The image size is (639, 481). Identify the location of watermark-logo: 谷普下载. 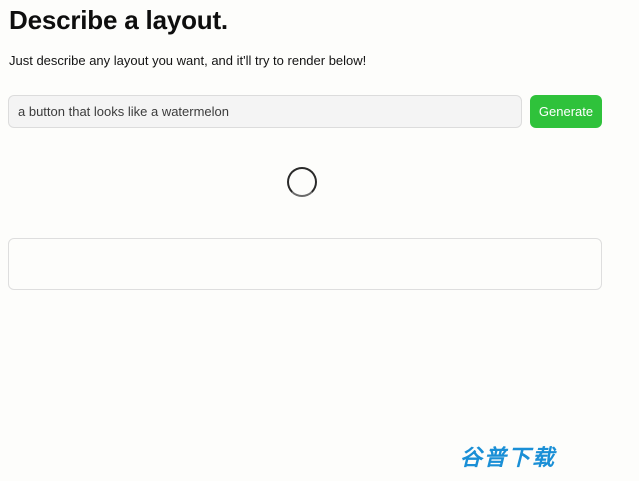
(508, 458).